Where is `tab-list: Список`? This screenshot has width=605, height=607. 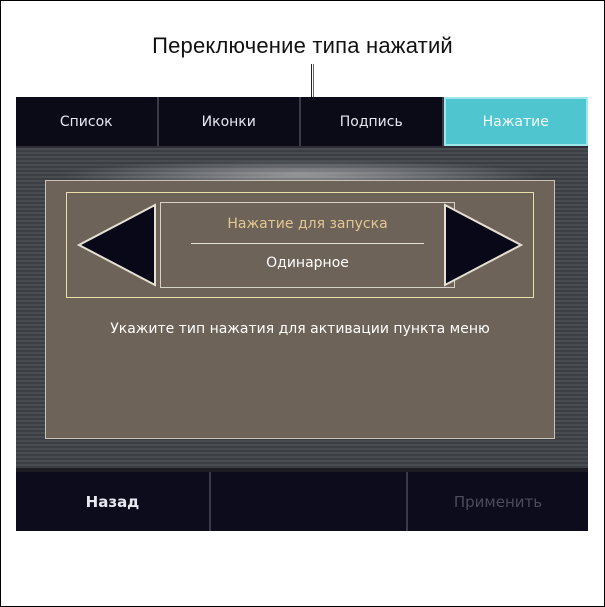 tab-list: Список is located at coordinates (87, 121).